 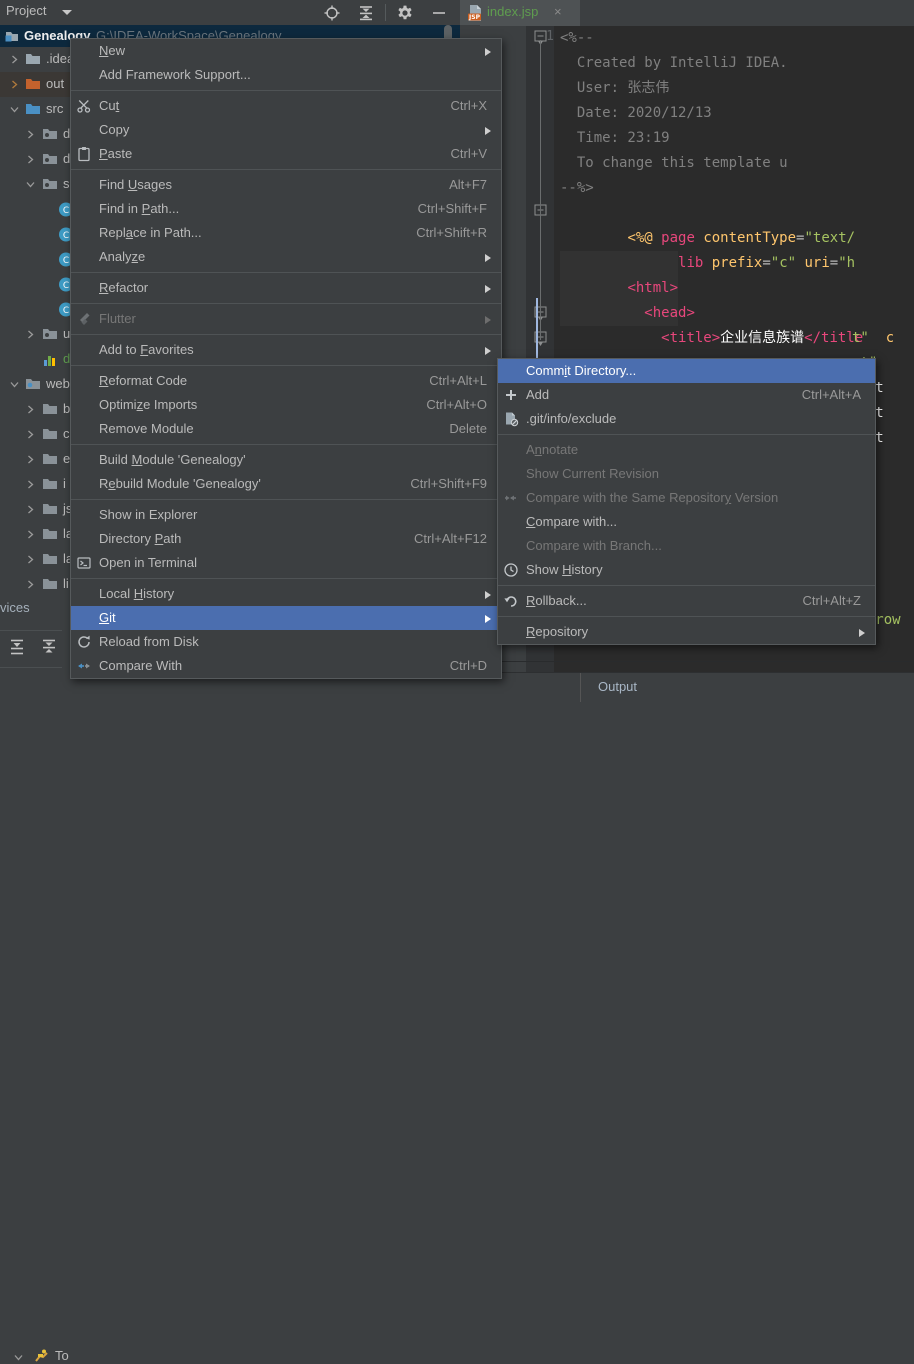 I want to click on submenu-item-rollback: Rollback... Ctrl+Alt+Z, so click(x=686, y=601).